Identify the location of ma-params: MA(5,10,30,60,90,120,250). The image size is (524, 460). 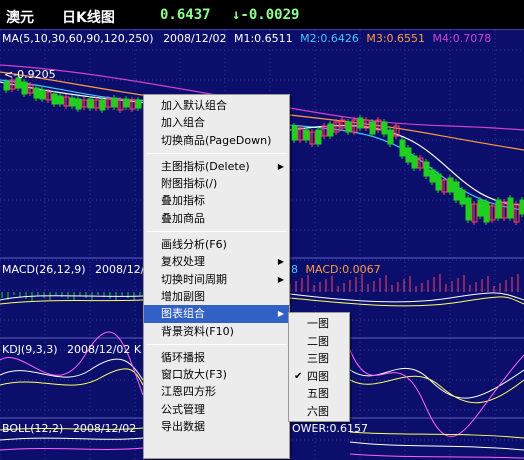
(78, 38).